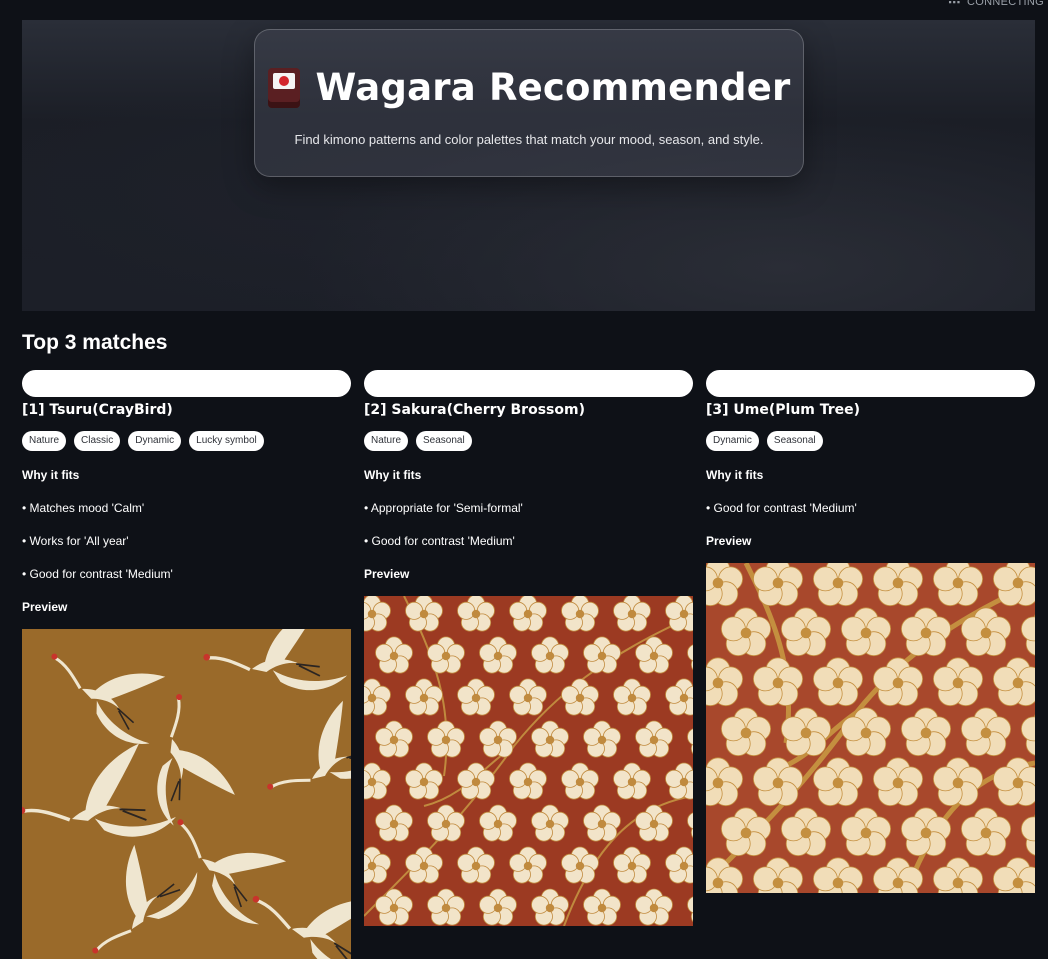  Describe the element at coordinates (75, 541) in the screenshot. I see `reason-item: • Works for 'All year'` at that location.